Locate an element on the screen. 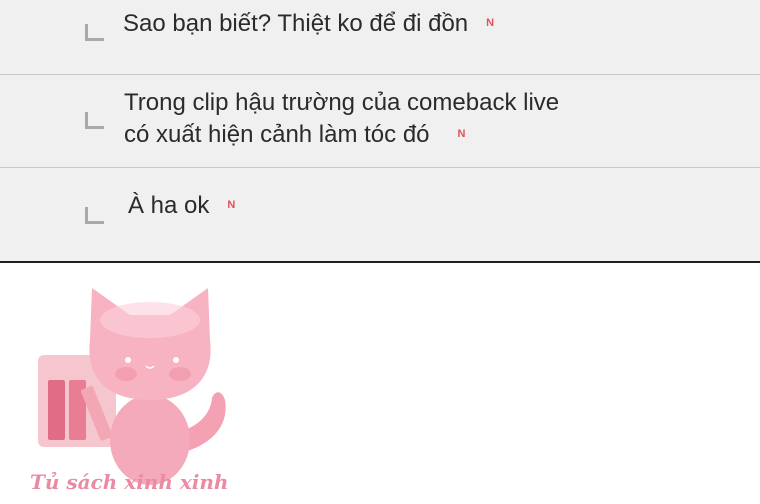 The width and height of the screenshot is (760, 504). comment-row: Sao bạn biết? Thiệt ko để đi đồn N is located at coordinates (380, 37).